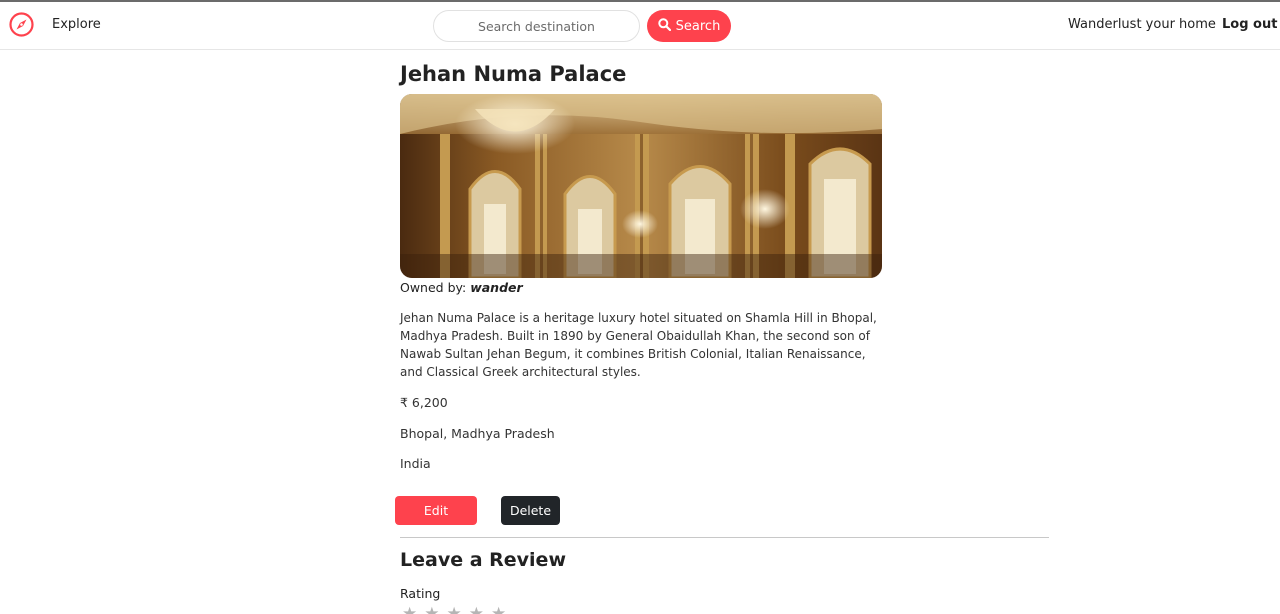 The height and width of the screenshot is (614, 1280). Describe the element at coordinates (698, 26) in the screenshot. I see `search-button-label: Search` at that location.